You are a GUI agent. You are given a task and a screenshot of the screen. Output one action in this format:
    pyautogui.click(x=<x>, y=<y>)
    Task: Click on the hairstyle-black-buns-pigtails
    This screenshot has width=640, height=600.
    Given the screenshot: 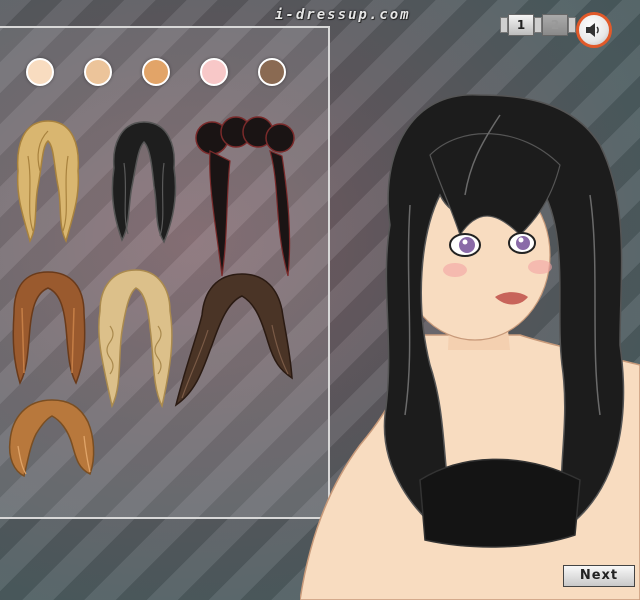 What is the action you would take?
    pyautogui.click(x=245, y=198)
    